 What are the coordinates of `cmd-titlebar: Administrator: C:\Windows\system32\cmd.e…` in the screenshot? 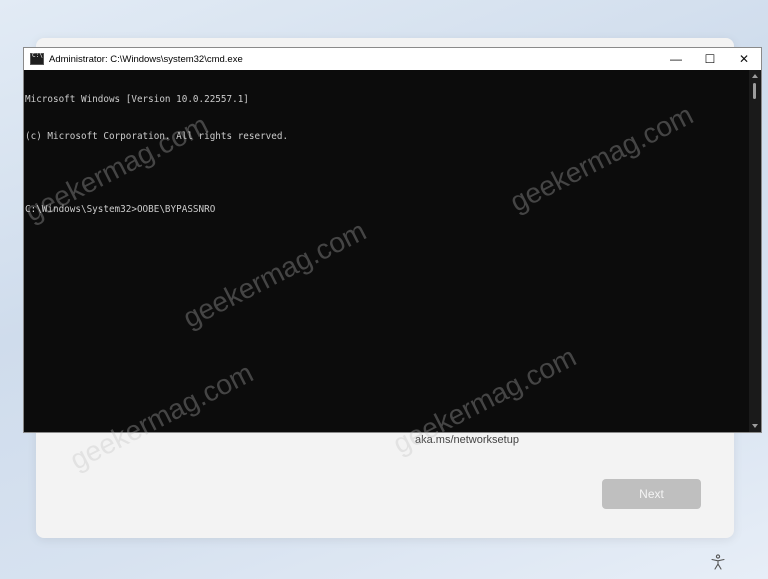 It's located at (392, 59).